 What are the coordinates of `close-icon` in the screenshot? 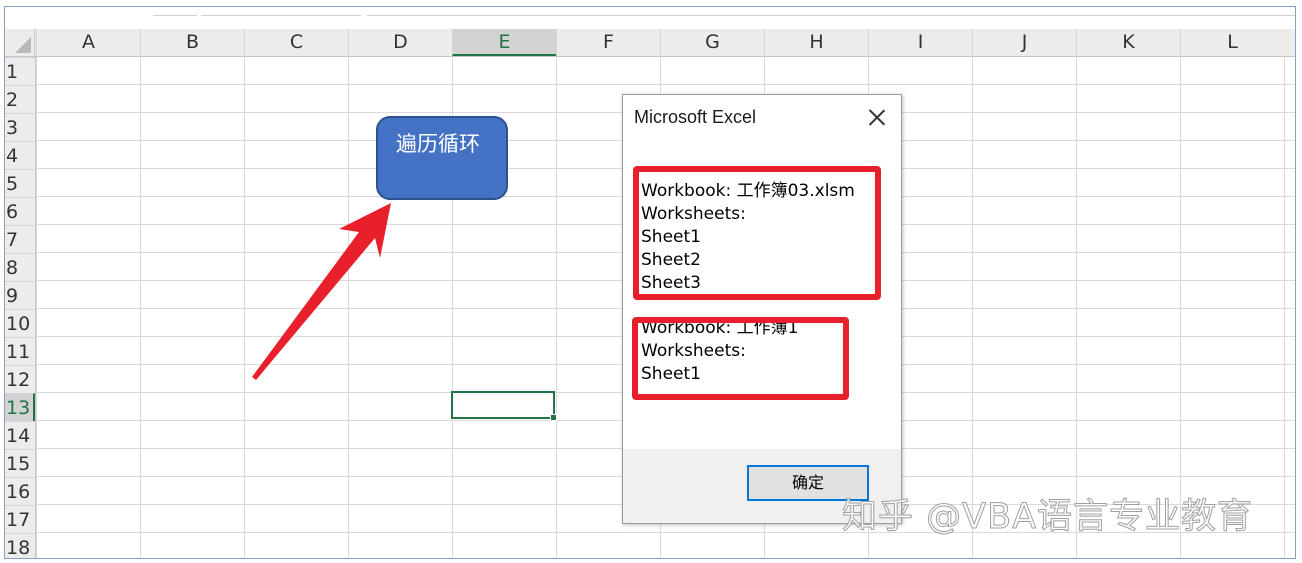 It's located at (877, 117).